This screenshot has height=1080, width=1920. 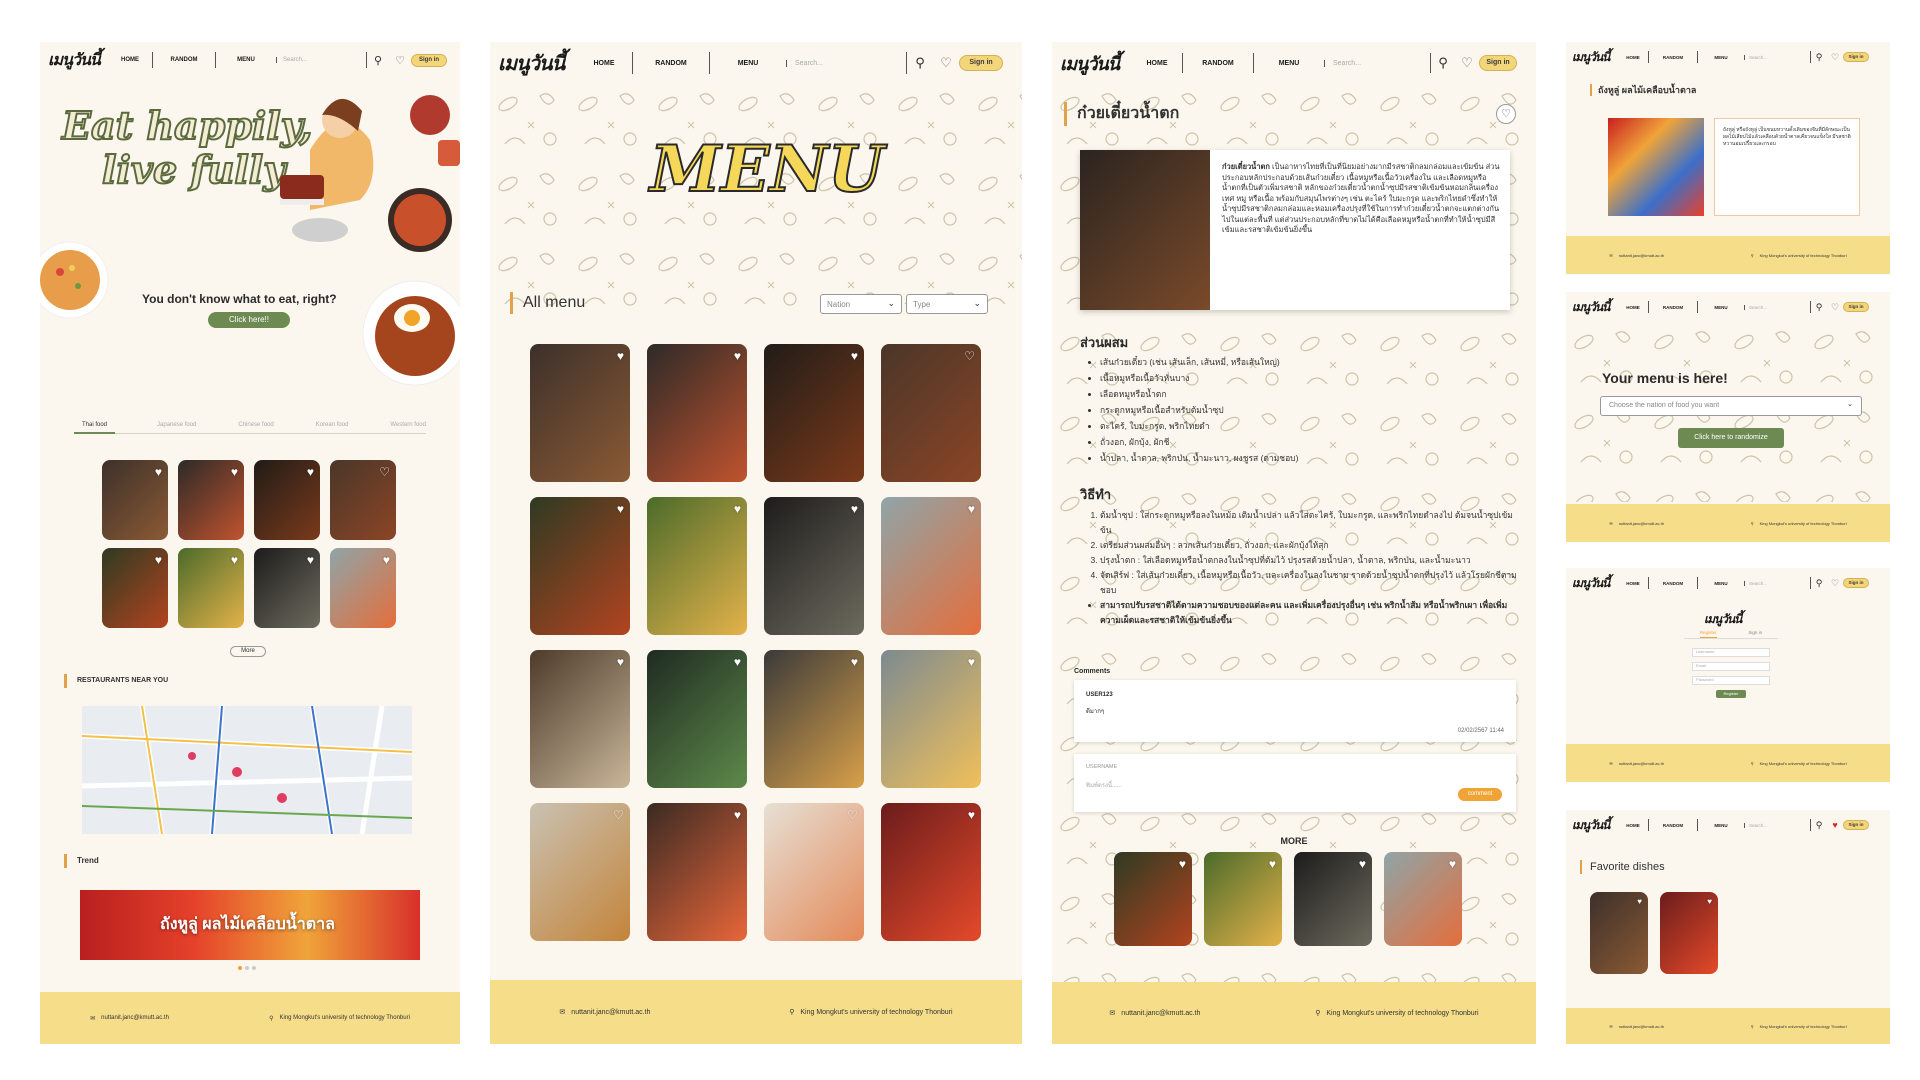 I want to click on tab-signin: Sign in, so click(x=1755, y=634).